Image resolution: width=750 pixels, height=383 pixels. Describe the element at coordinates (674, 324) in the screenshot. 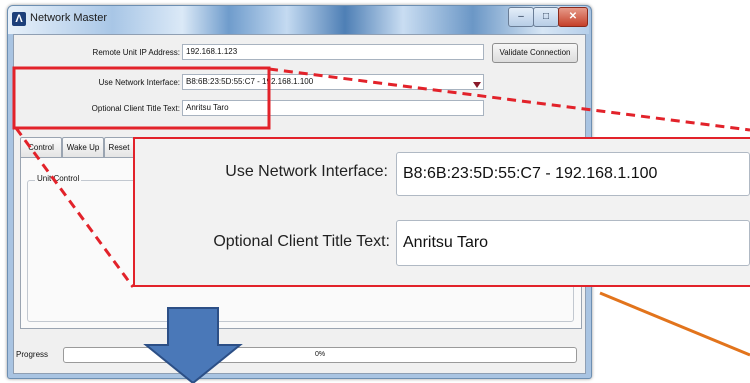

I see `pointer-line` at that location.